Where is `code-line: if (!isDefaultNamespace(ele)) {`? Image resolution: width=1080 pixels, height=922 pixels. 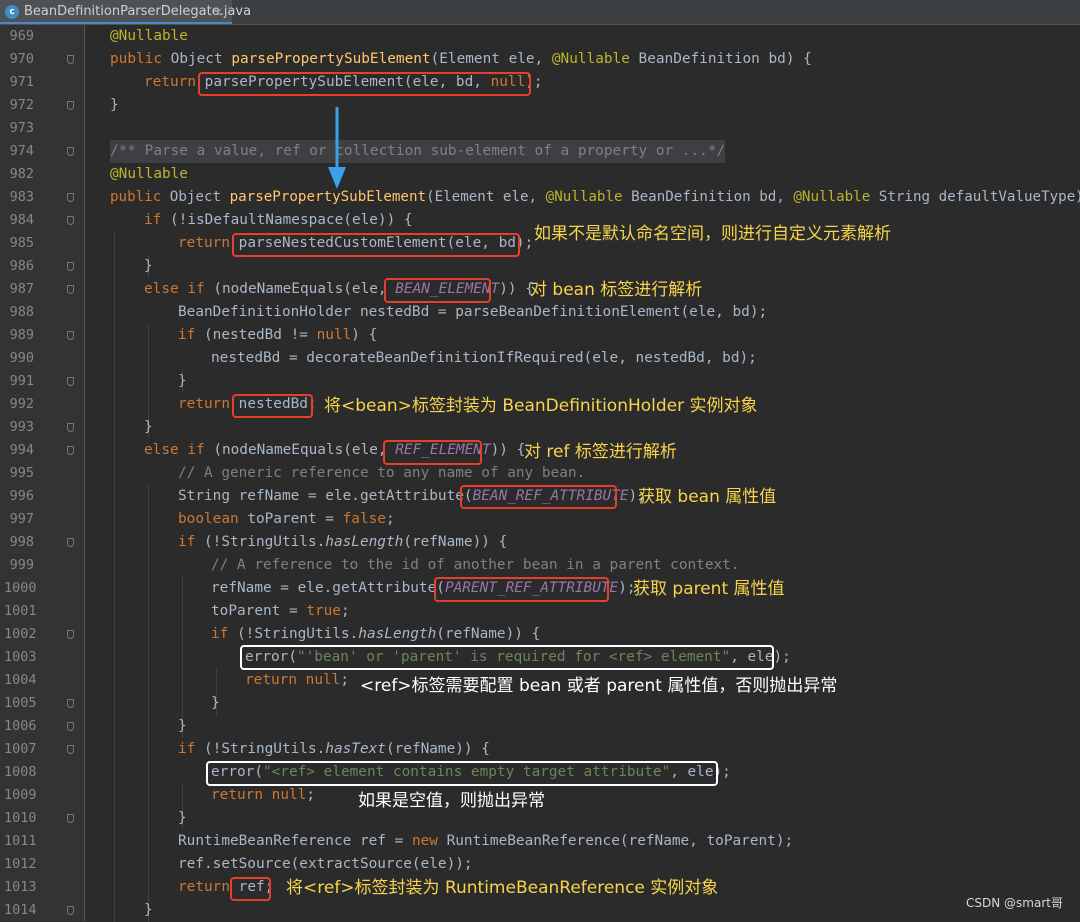 code-line: if (!isDefaultNamespace(ele)) { is located at coordinates (278, 220).